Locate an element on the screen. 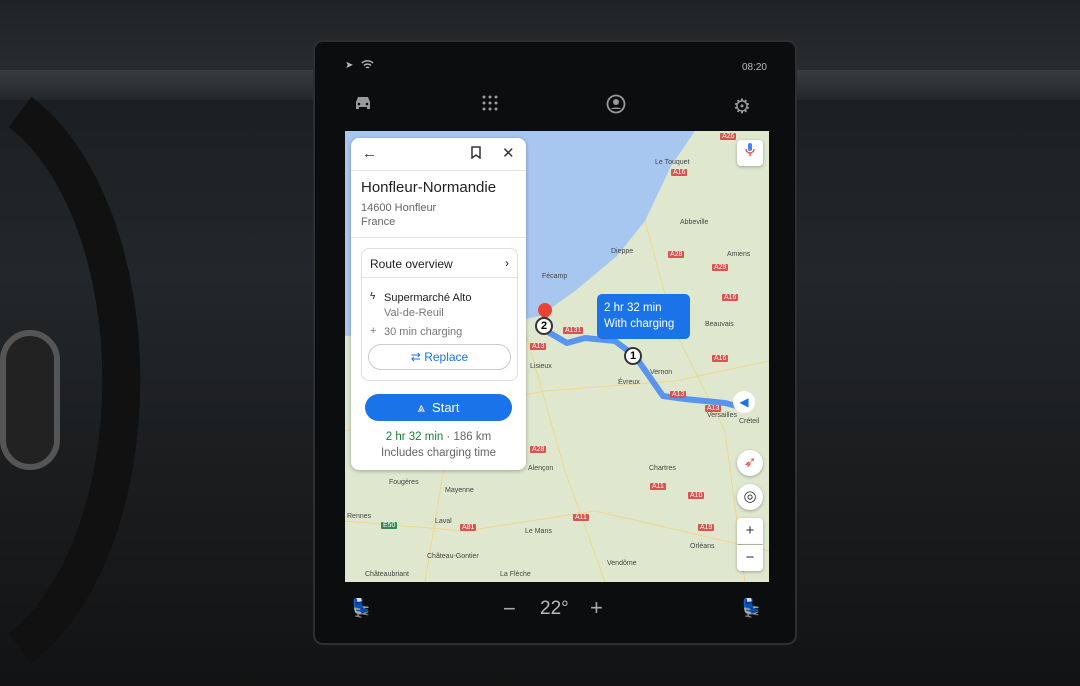 This screenshot has width=1080, height=686. road-shield: A26 is located at coordinates (728, 136).